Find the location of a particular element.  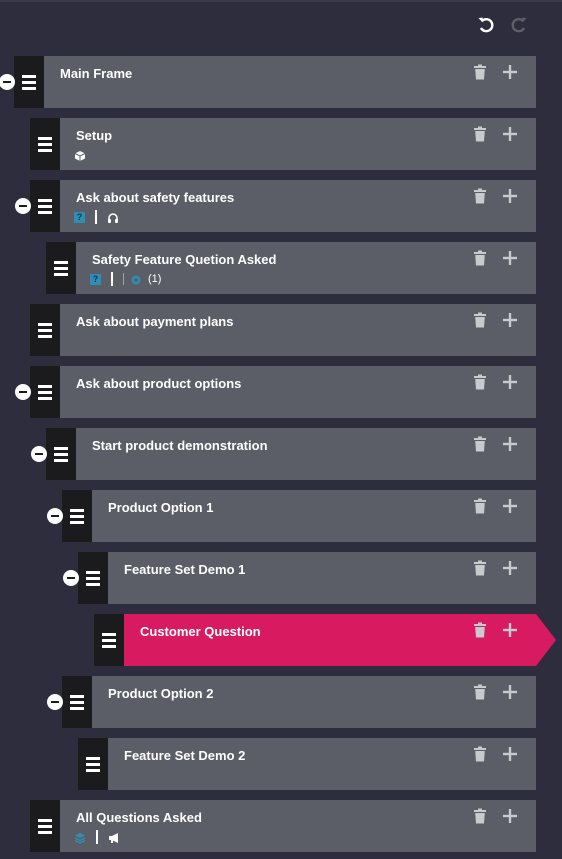

node-body: Customer Question is located at coordinates (340, 640).